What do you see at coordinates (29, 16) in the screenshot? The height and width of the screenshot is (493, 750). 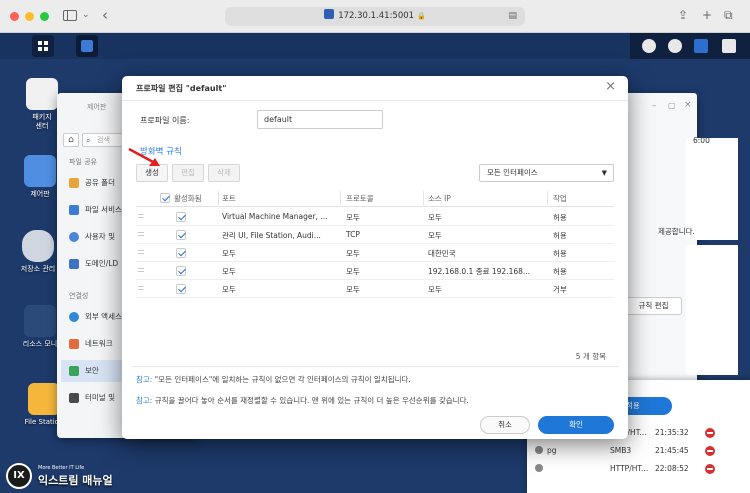 I see `minimize-window-button` at bounding box center [29, 16].